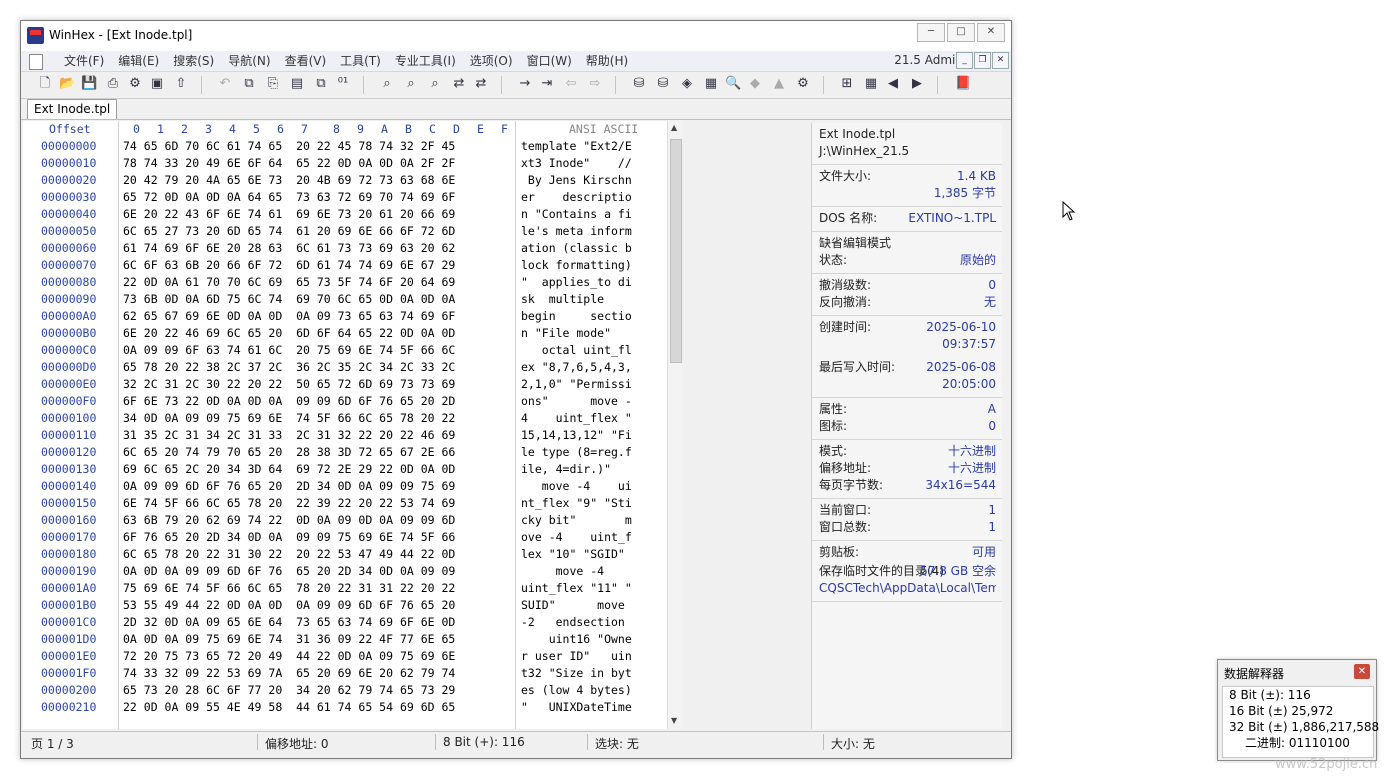 Image resolution: width=1396 pixels, height=783 pixels. Describe the element at coordinates (576, 401) in the screenshot. I see `row-ansi-text: ons" move -` at that location.